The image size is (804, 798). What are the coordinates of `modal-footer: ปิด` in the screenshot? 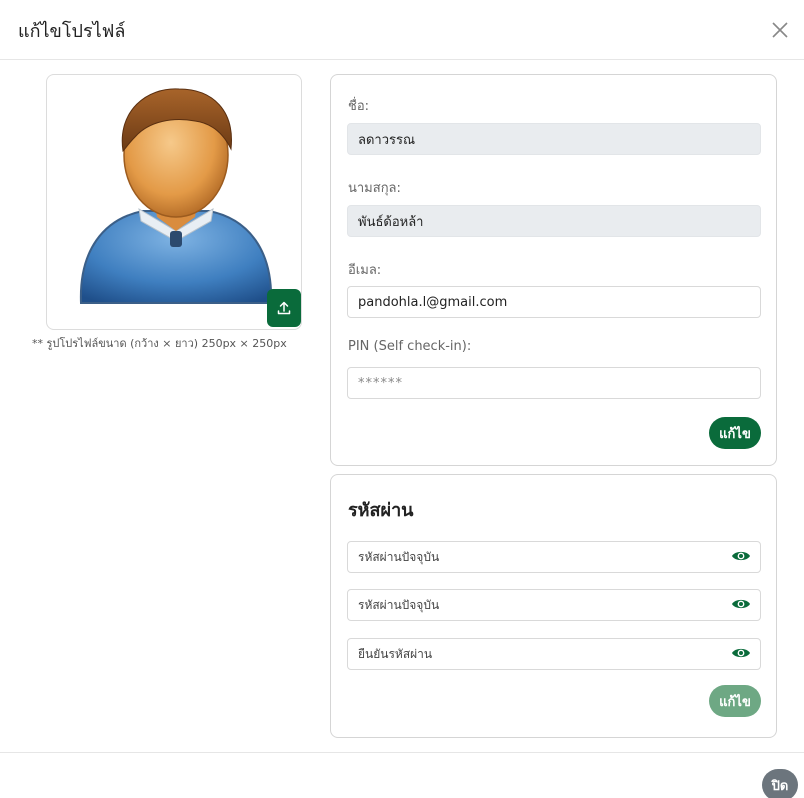 It's located at (402, 775).